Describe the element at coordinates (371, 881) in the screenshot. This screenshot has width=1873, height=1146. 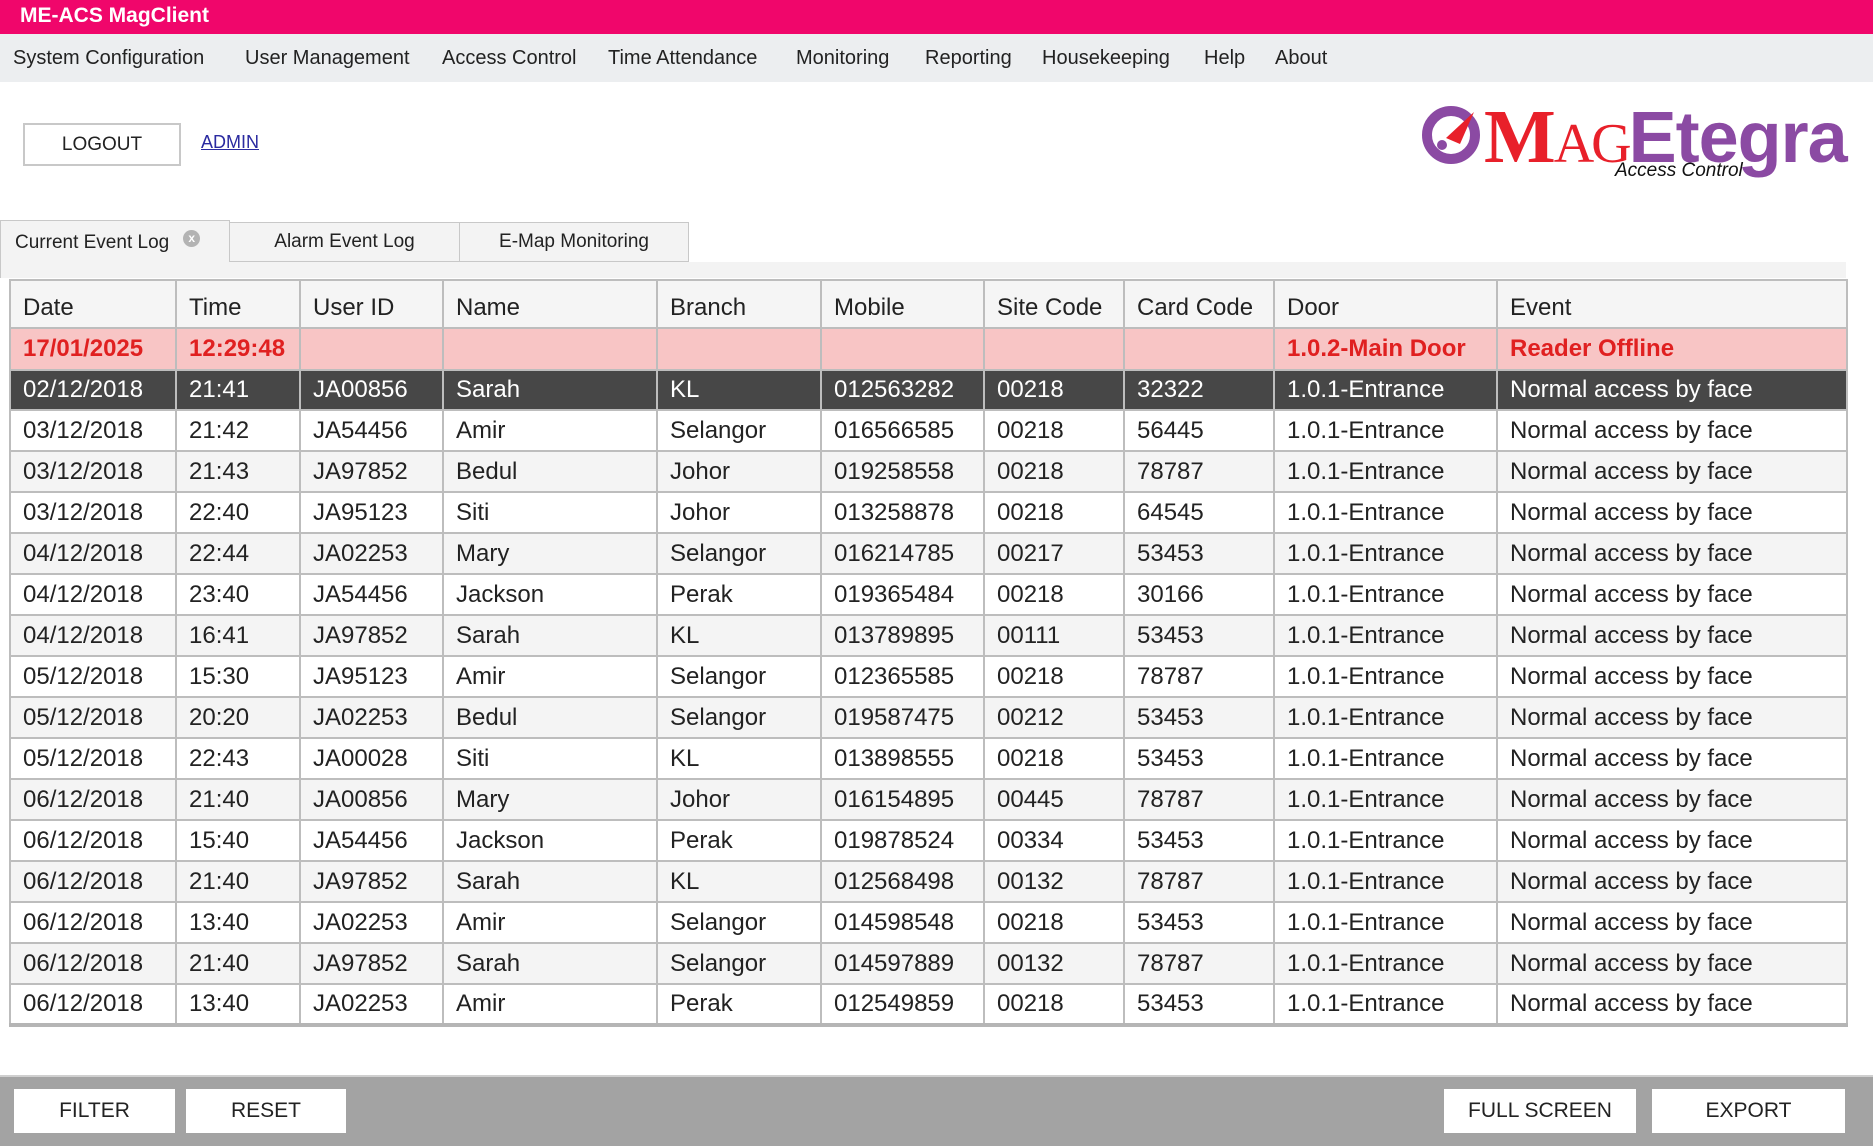
I see `cell-user-id: JA97852` at that location.